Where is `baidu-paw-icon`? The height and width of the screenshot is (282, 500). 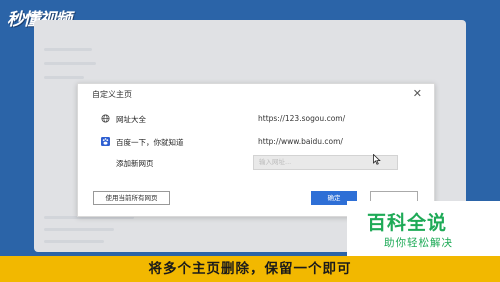 baidu-paw-icon is located at coordinates (105, 141).